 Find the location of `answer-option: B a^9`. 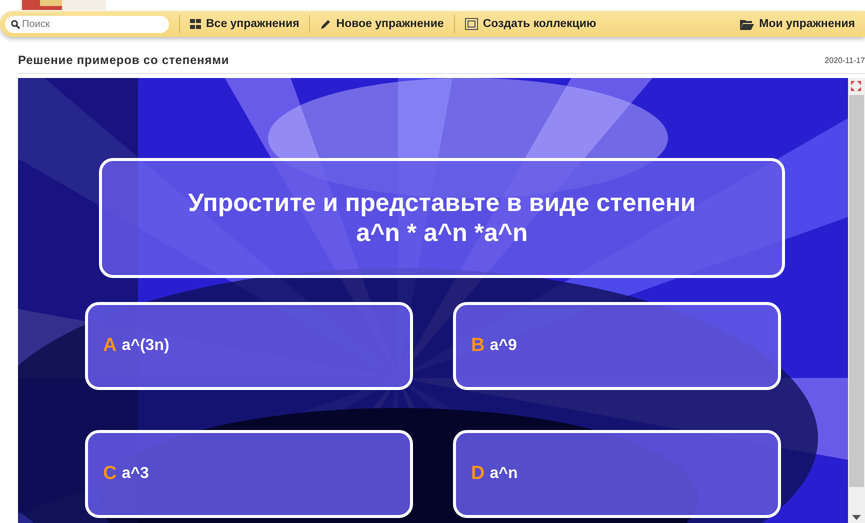

answer-option: B a^9 is located at coordinates (617, 346).